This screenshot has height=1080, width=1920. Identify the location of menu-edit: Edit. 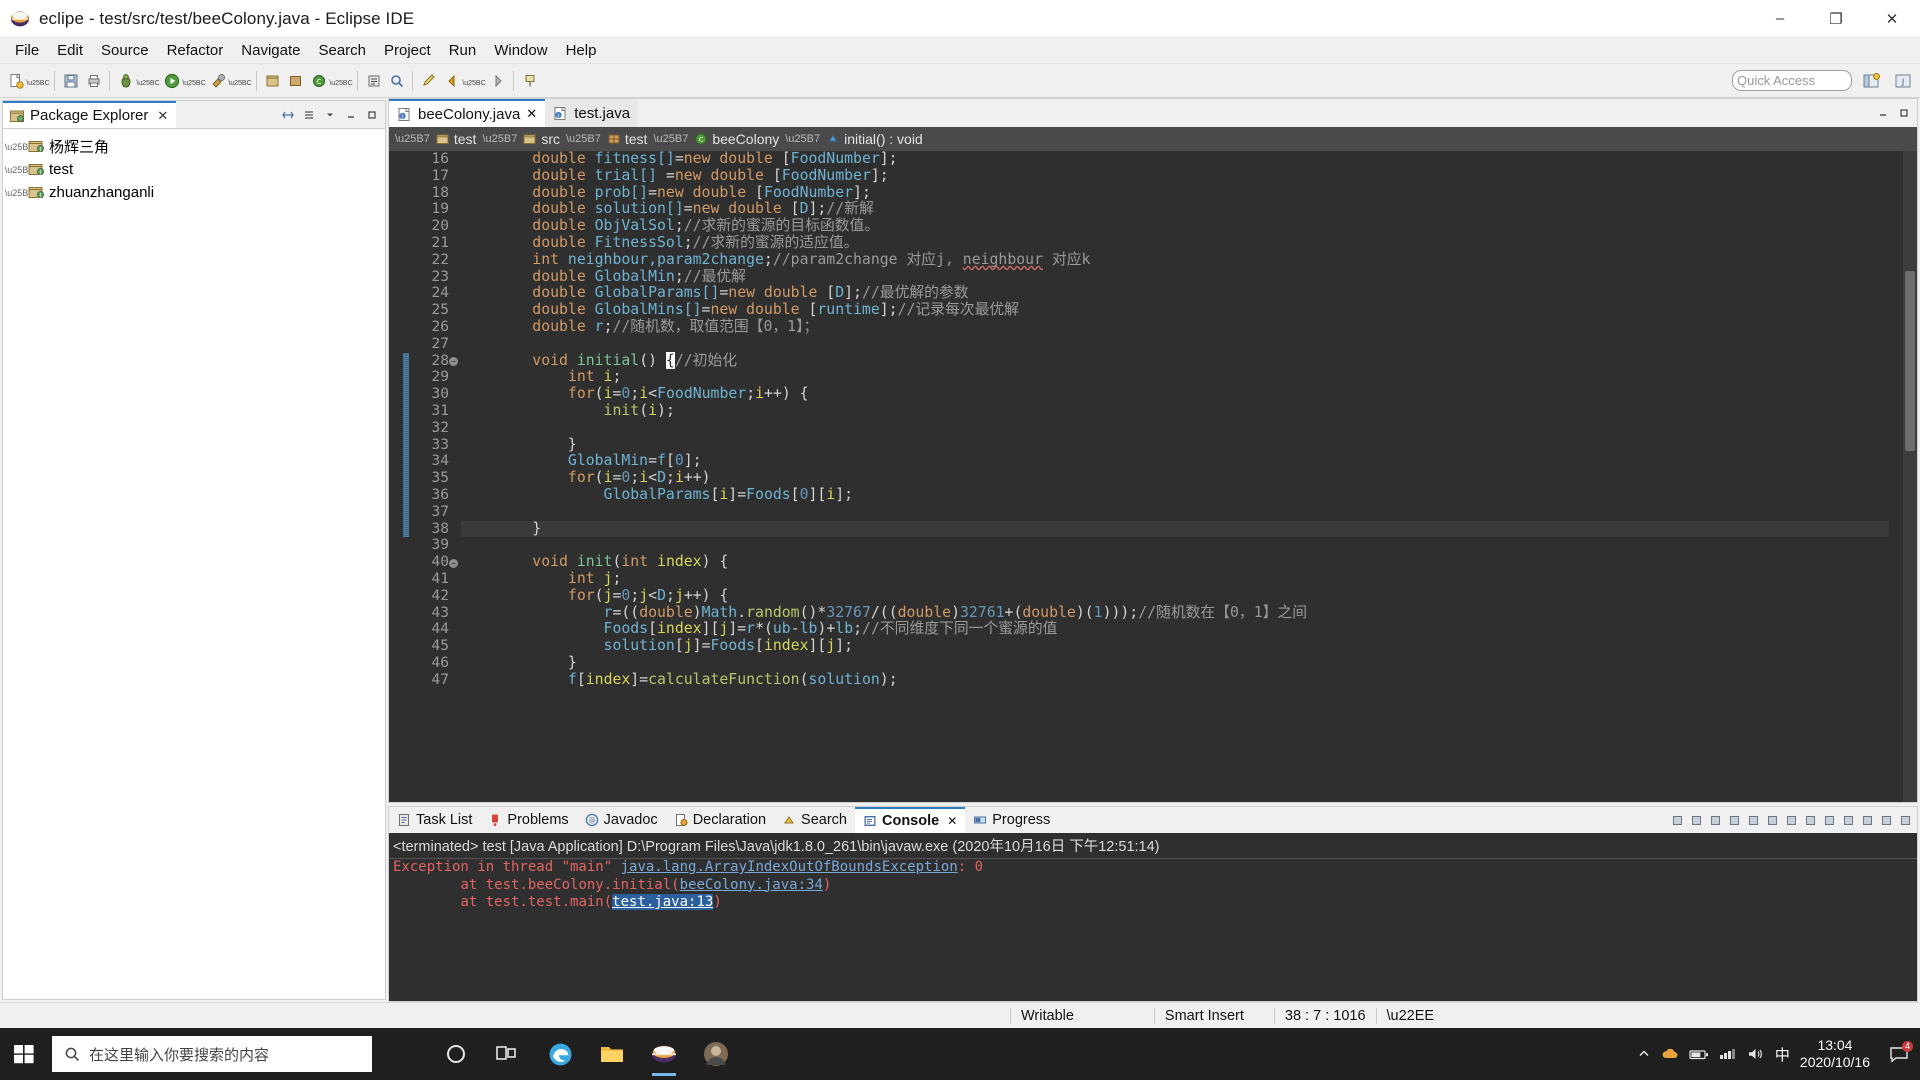
(70, 50).